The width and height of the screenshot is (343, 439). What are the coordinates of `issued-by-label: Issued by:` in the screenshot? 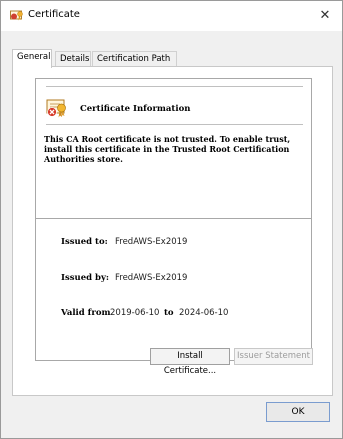 It's located at (85, 278).